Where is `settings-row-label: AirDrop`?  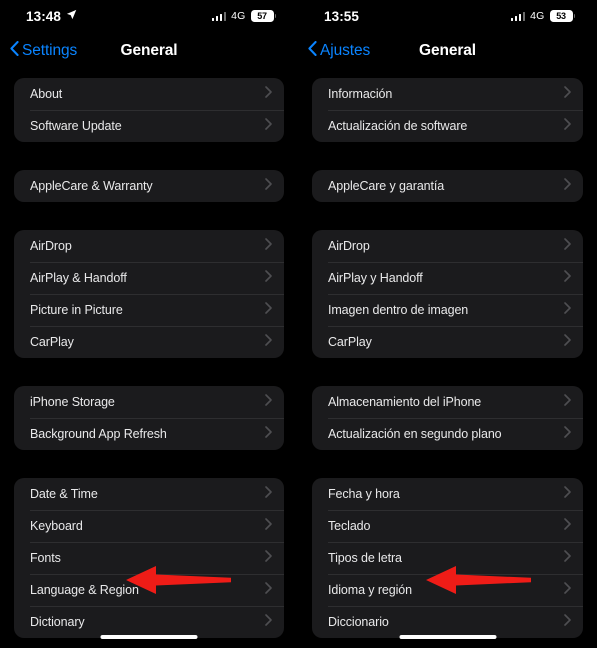 settings-row-label: AirDrop is located at coordinates (51, 246).